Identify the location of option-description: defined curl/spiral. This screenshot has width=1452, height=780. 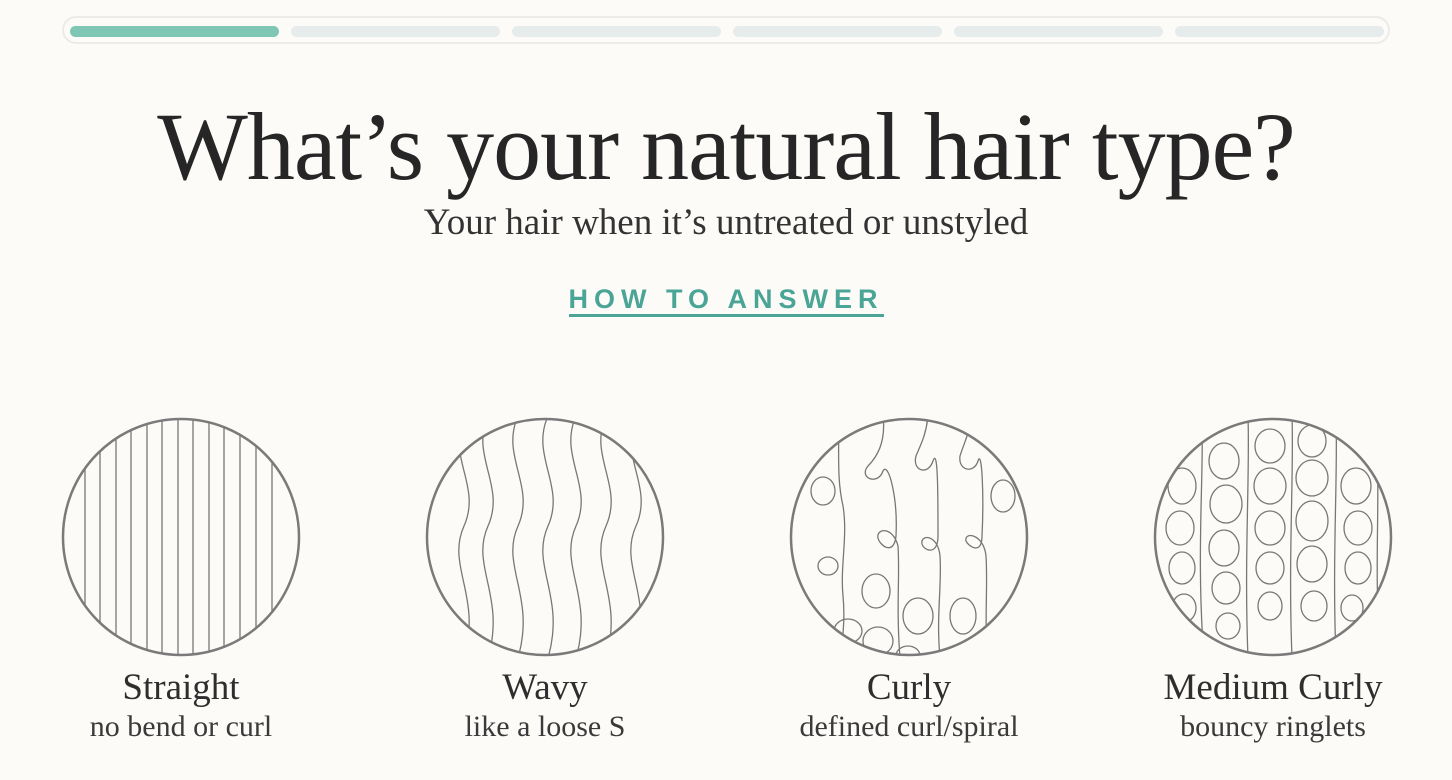
(909, 726).